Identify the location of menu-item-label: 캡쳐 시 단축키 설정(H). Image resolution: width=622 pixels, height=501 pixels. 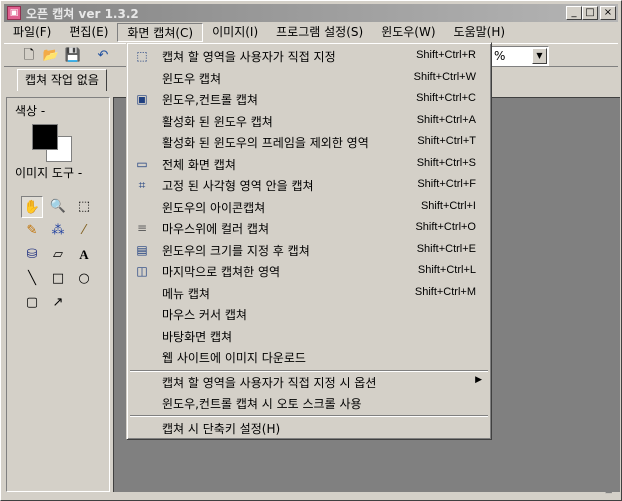
(221, 429).